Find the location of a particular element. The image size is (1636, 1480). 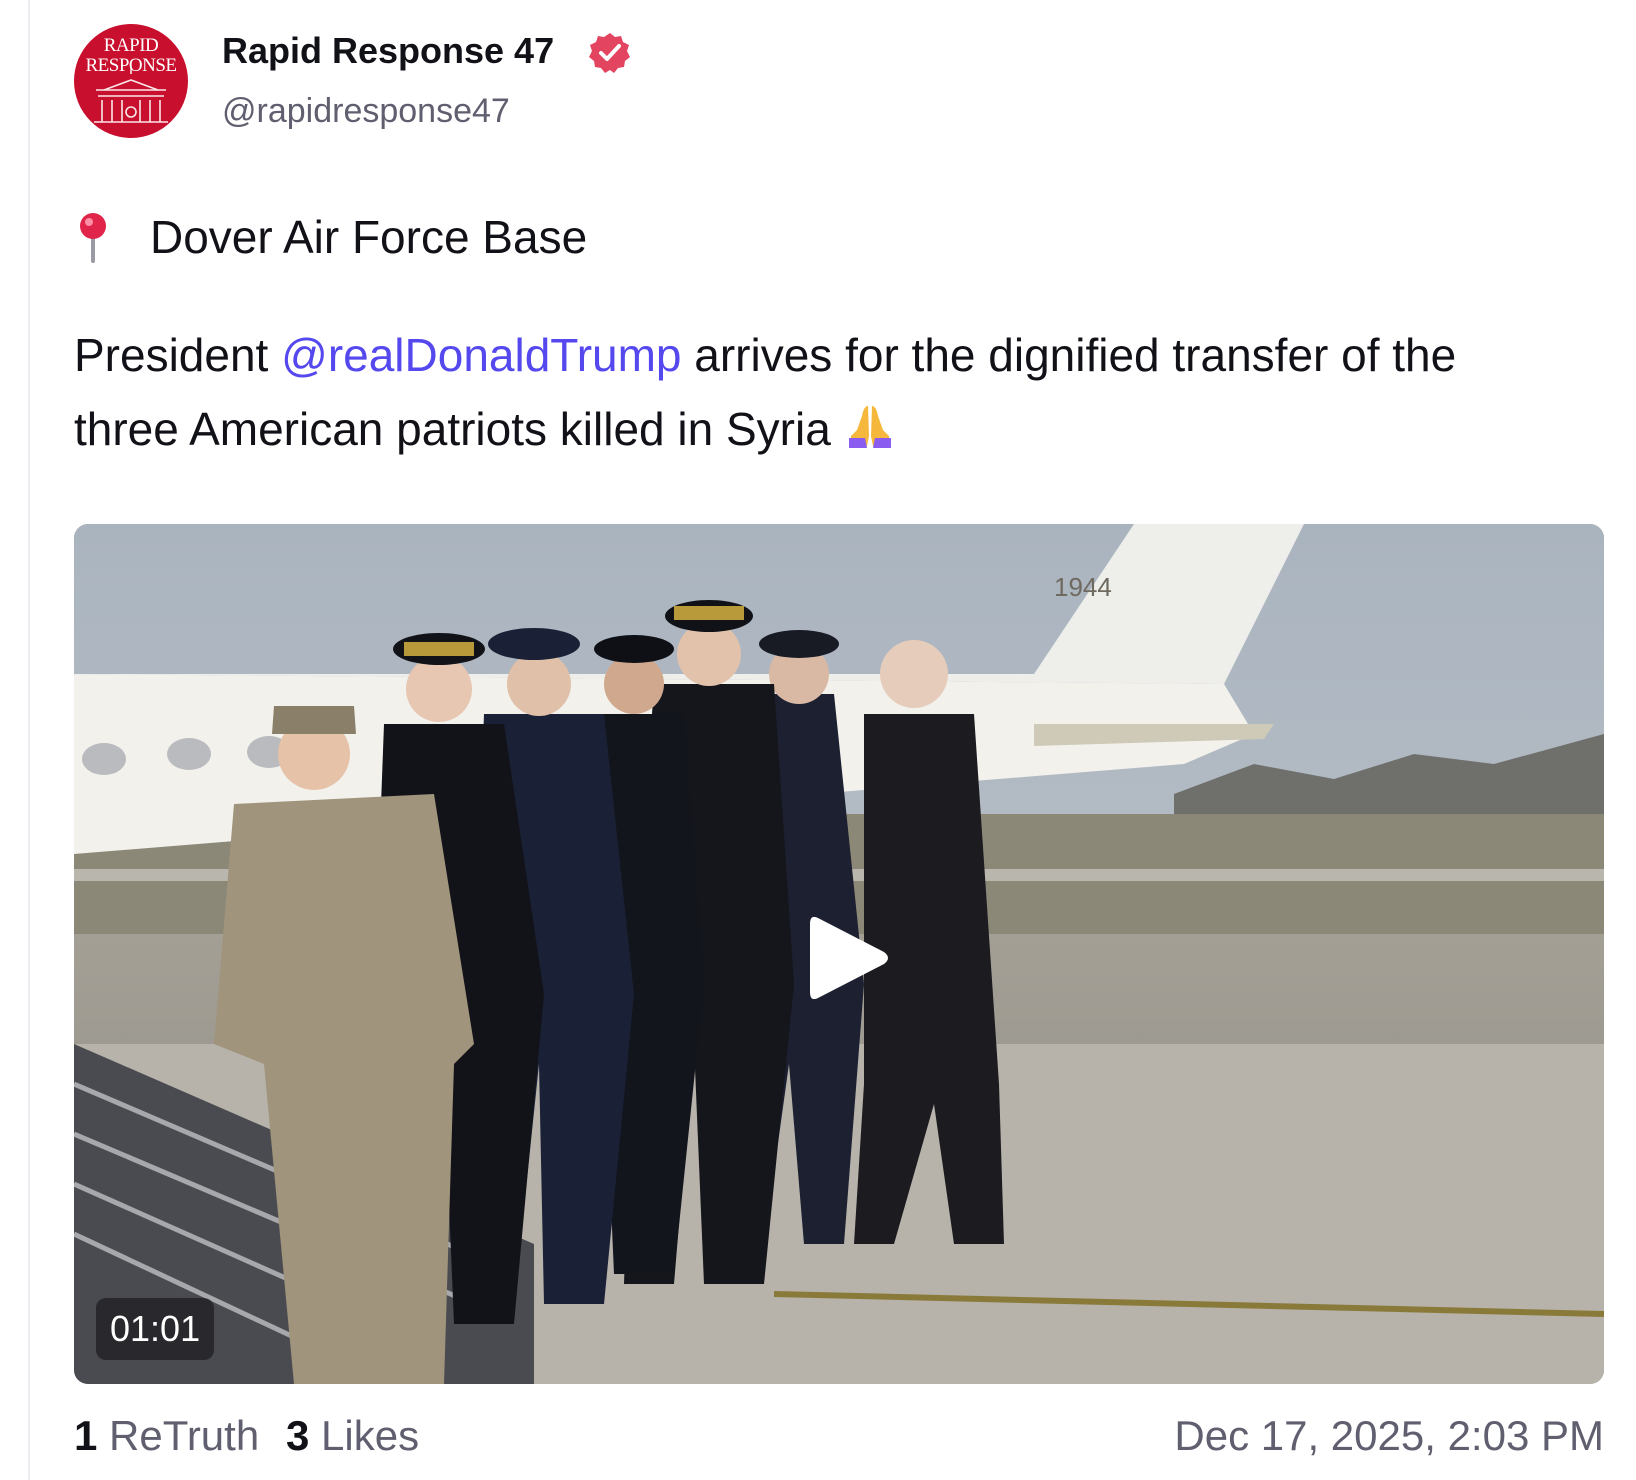

likes-count: 3 is located at coordinates (298, 1435).